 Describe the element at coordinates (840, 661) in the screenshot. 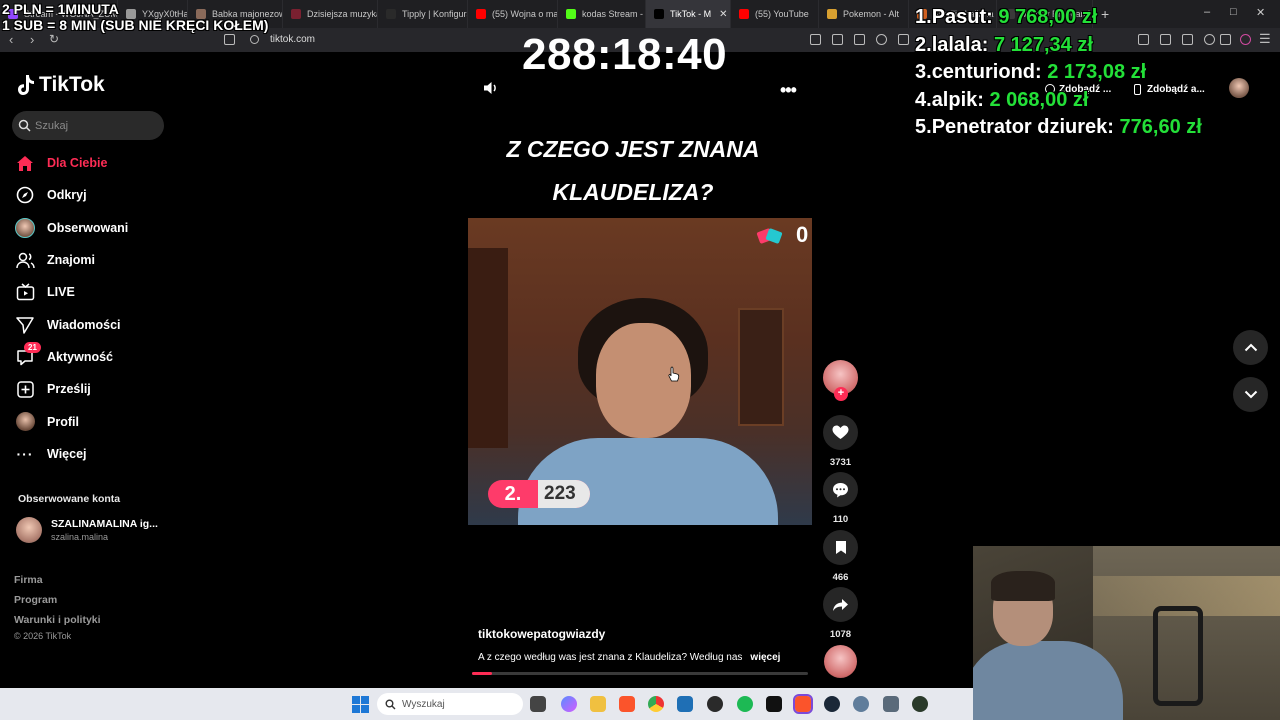

I see `sound-avatar` at that location.